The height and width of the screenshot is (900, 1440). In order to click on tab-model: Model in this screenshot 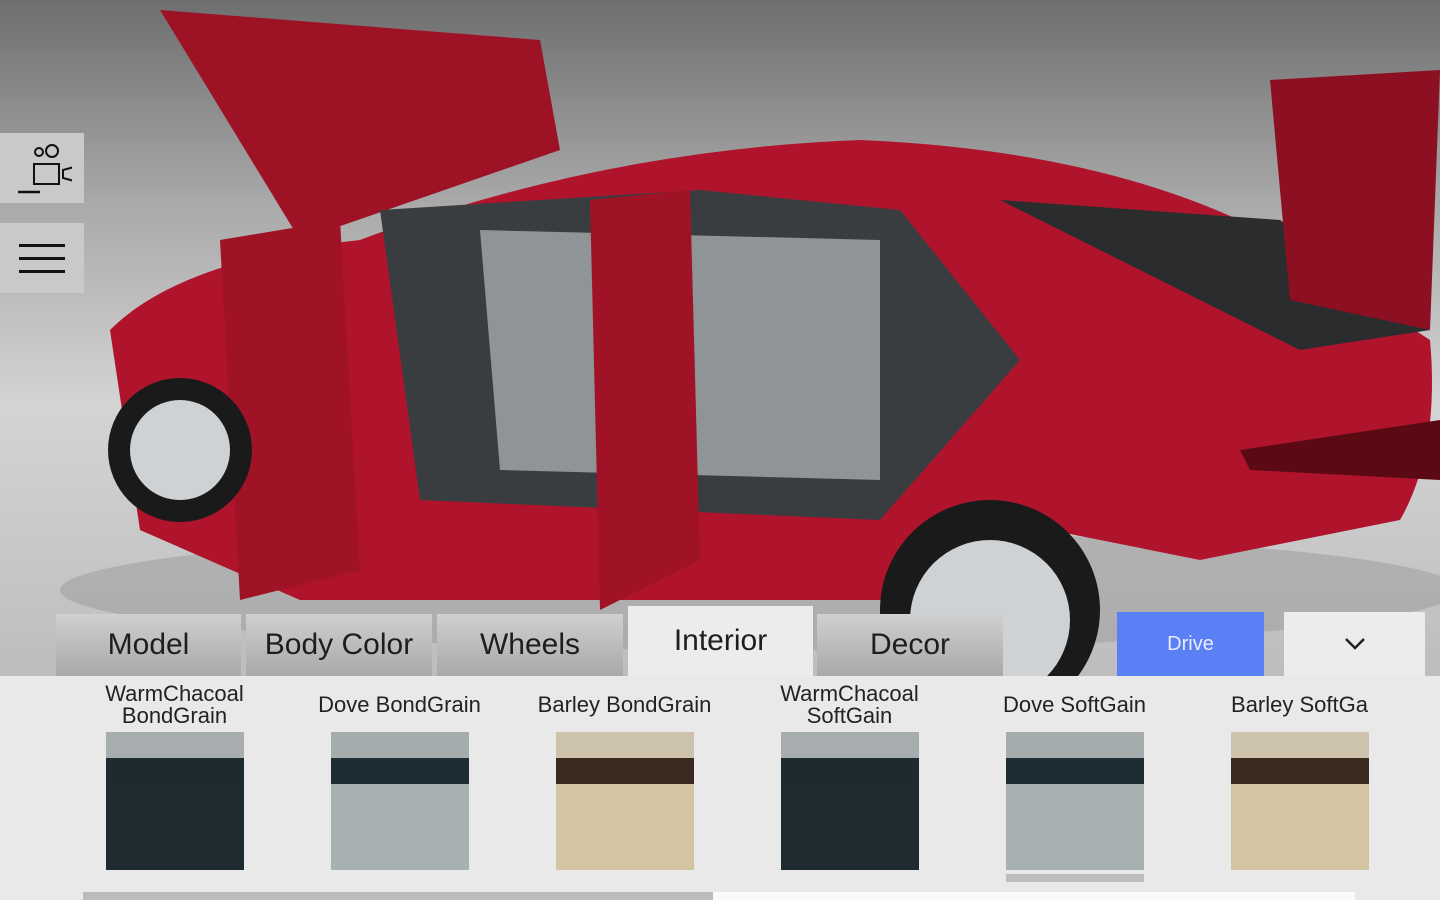, I will do `click(148, 645)`.